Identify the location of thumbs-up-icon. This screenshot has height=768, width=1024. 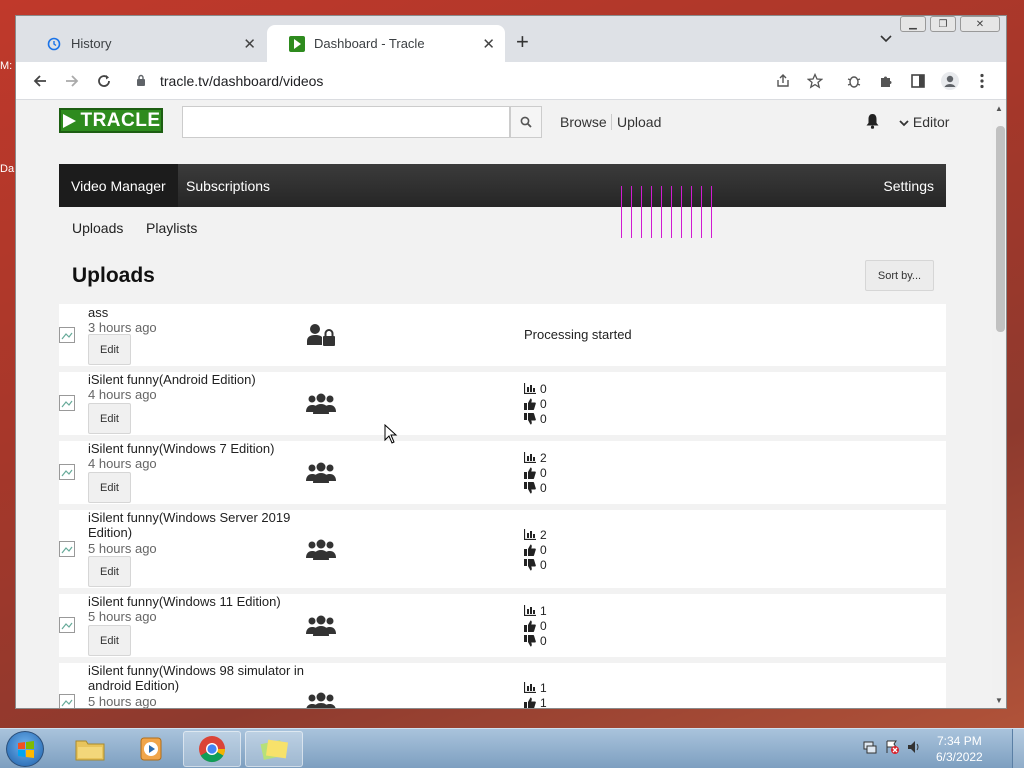
(530, 626).